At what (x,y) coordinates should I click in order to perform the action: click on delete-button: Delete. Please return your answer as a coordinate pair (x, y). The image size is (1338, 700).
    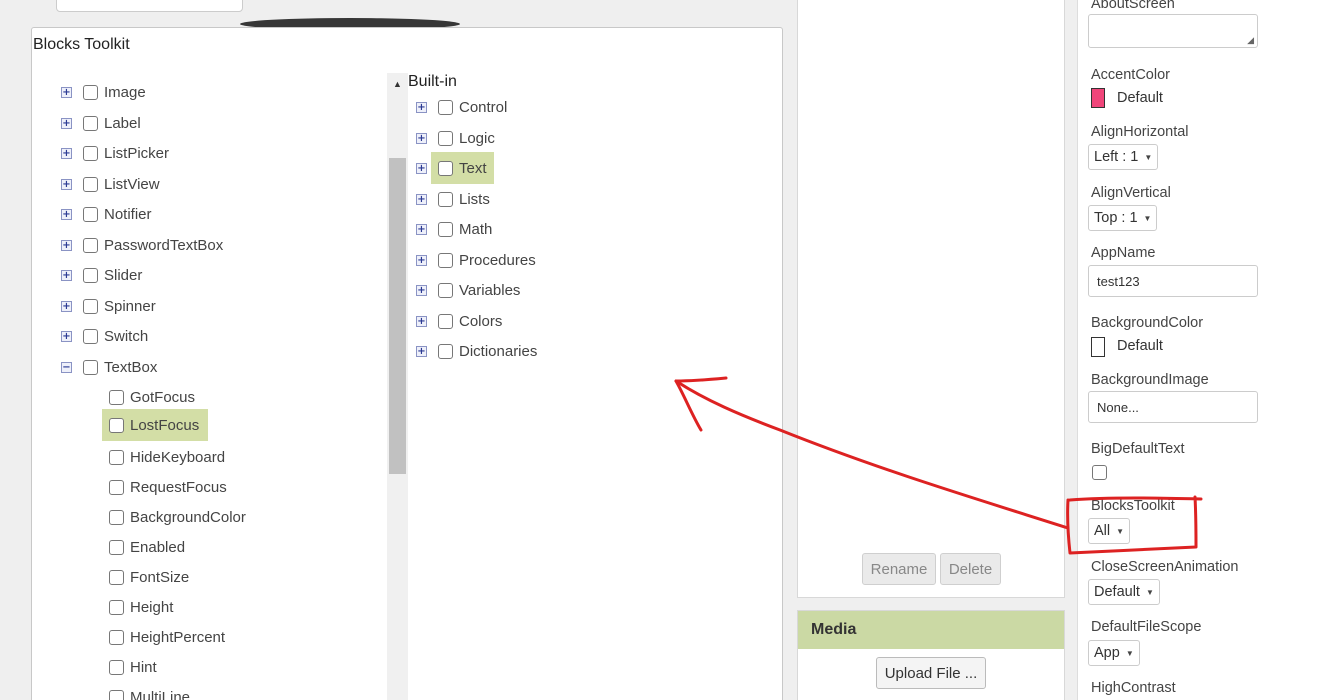
    Looking at the image, I should click on (970, 569).